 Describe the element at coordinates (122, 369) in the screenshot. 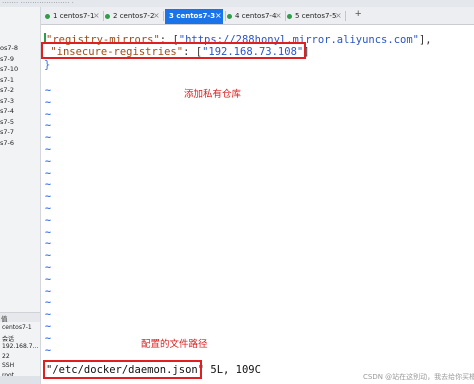

I see `file-path-highlight` at that location.